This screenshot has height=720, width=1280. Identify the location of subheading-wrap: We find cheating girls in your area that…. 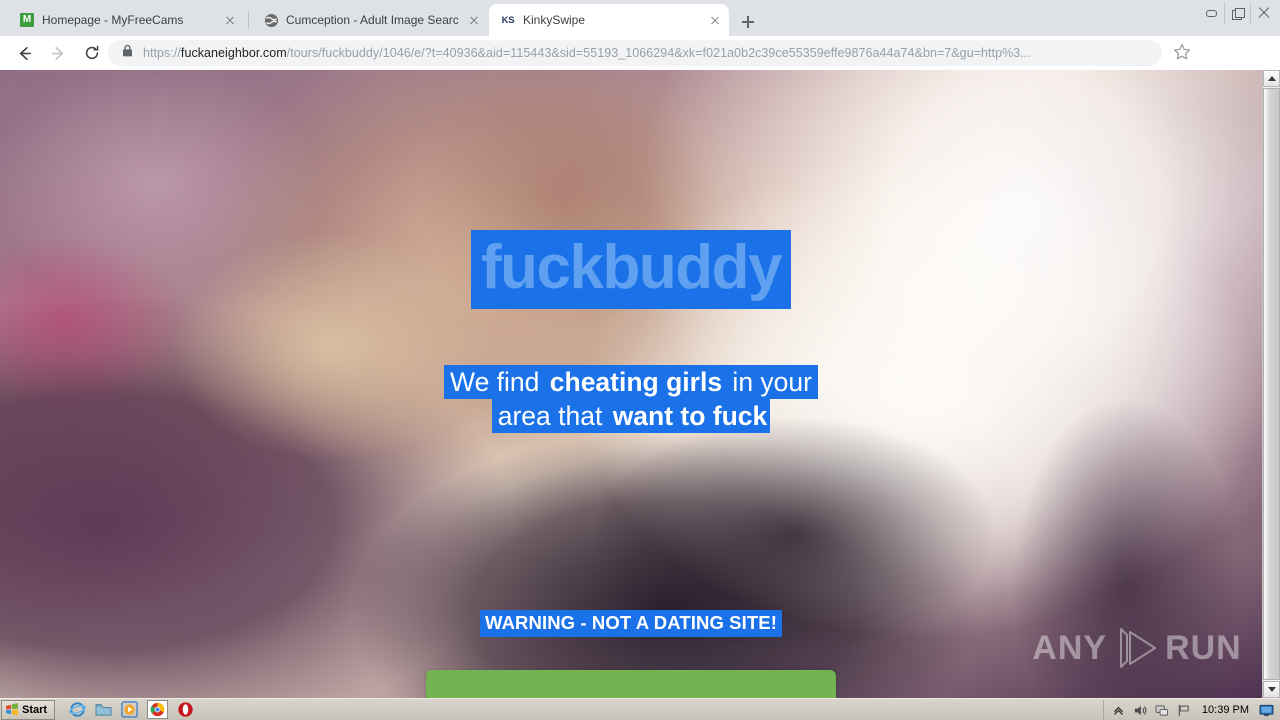
(631, 399).